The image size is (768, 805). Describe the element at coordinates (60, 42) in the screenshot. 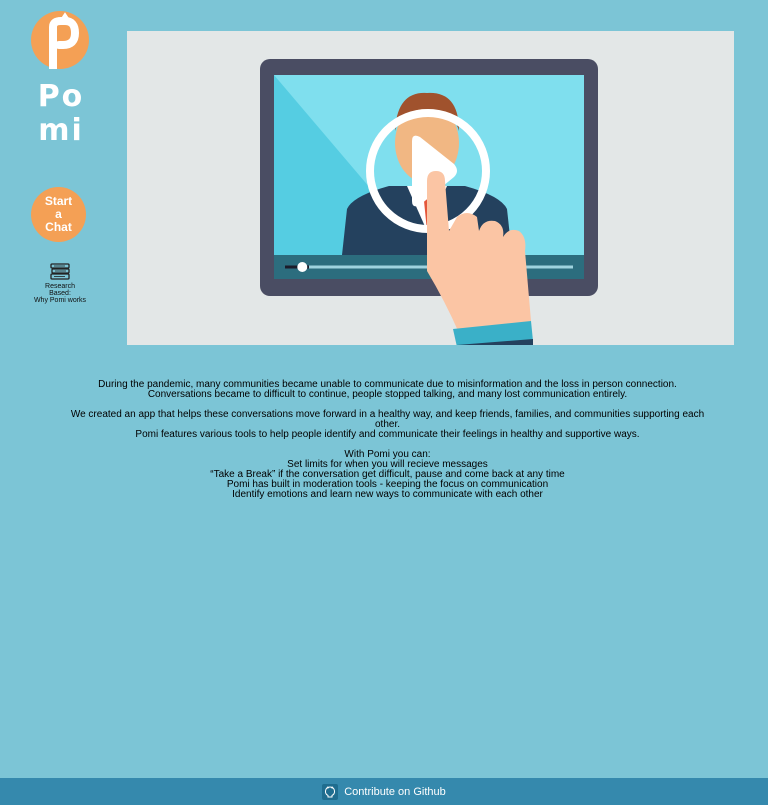

I see `pomi-logo-icon` at that location.